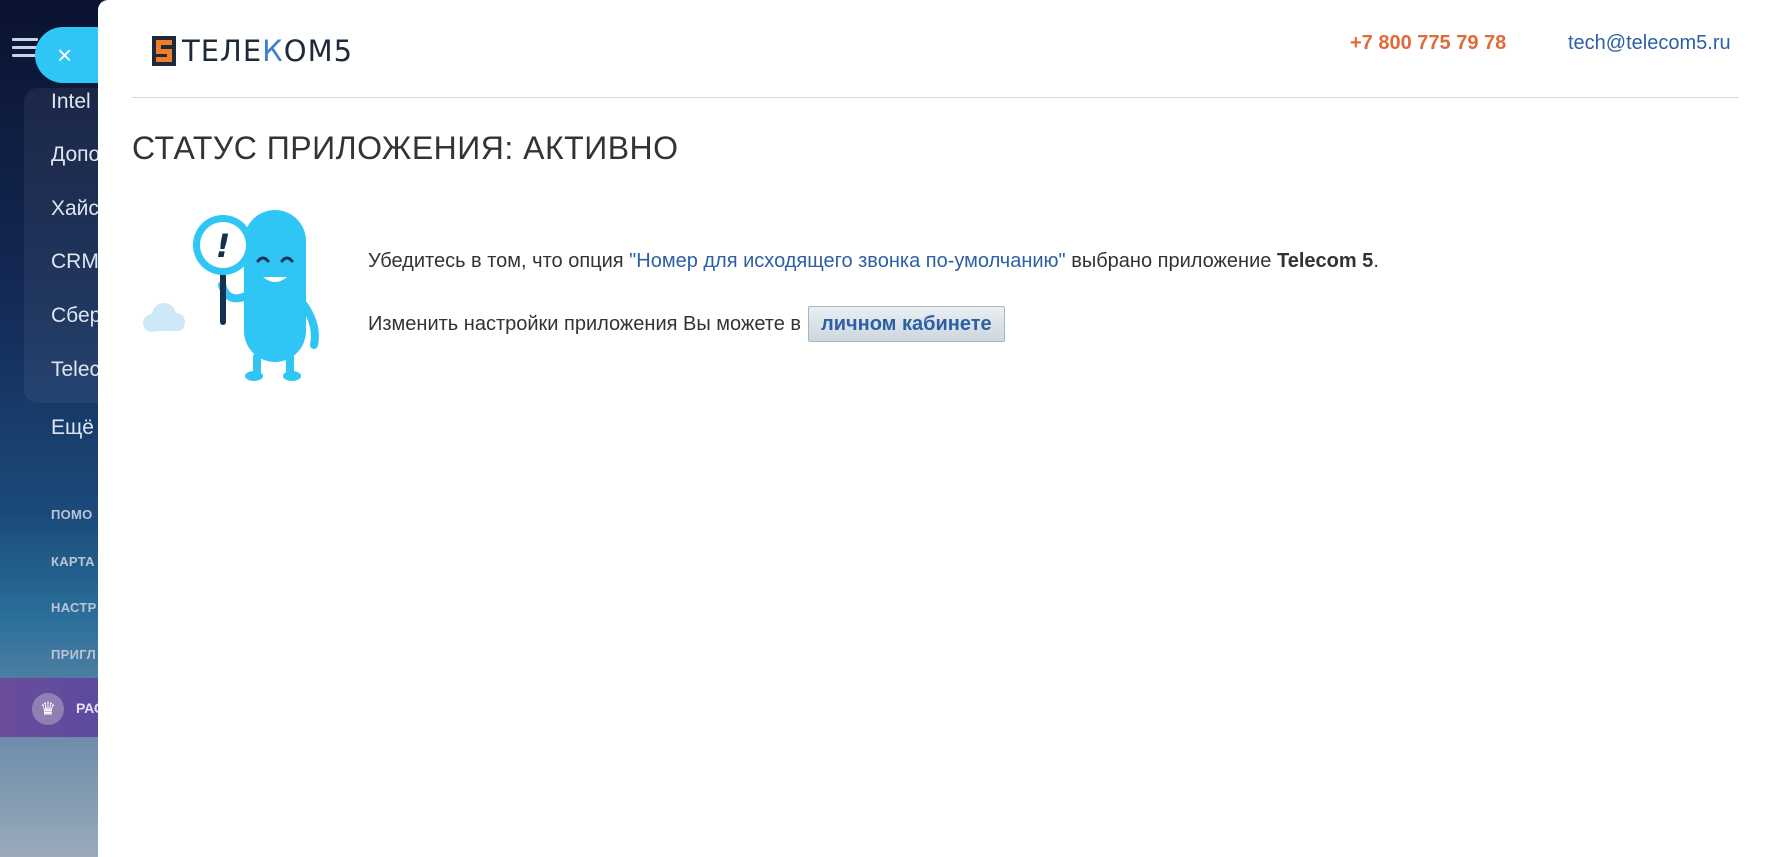 The width and height of the screenshot is (1777, 857). What do you see at coordinates (76, 262) in the screenshot?
I see `bg-menu-item: CRM` at bounding box center [76, 262].